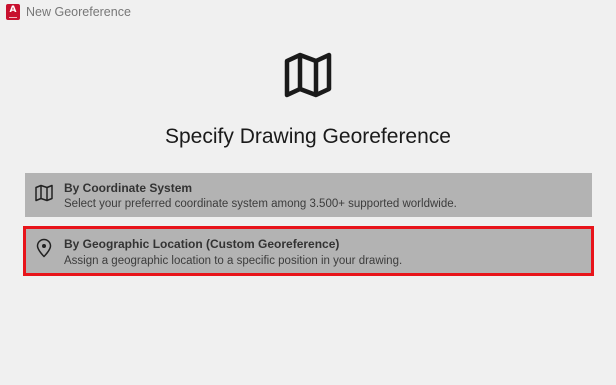  What do you see at coordinates (128, 188) in the screenshot?
I see `option-title: By Coordinate System` at bounding box center [128, 188].